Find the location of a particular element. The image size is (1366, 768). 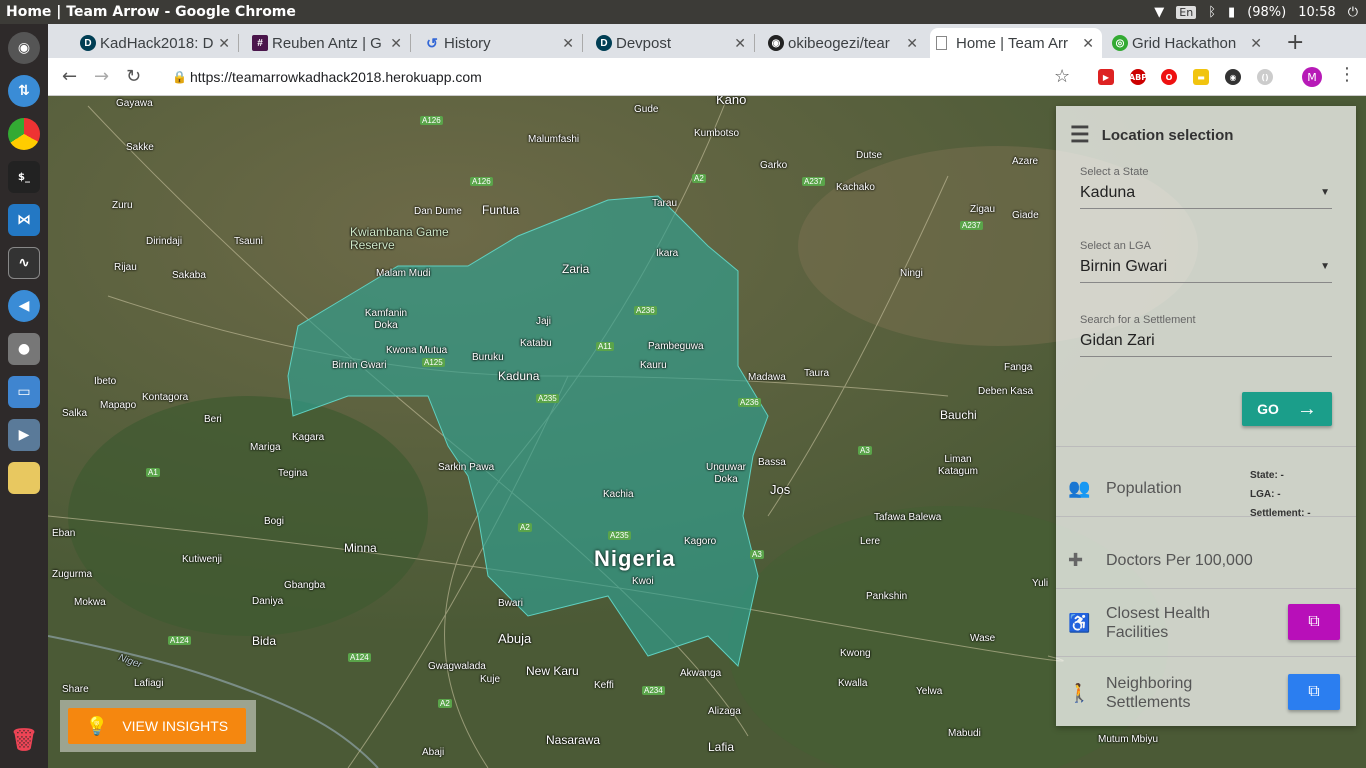

health-facilities-row: ♿ Closest Health Facilities is located at coordinates (1147, 623).